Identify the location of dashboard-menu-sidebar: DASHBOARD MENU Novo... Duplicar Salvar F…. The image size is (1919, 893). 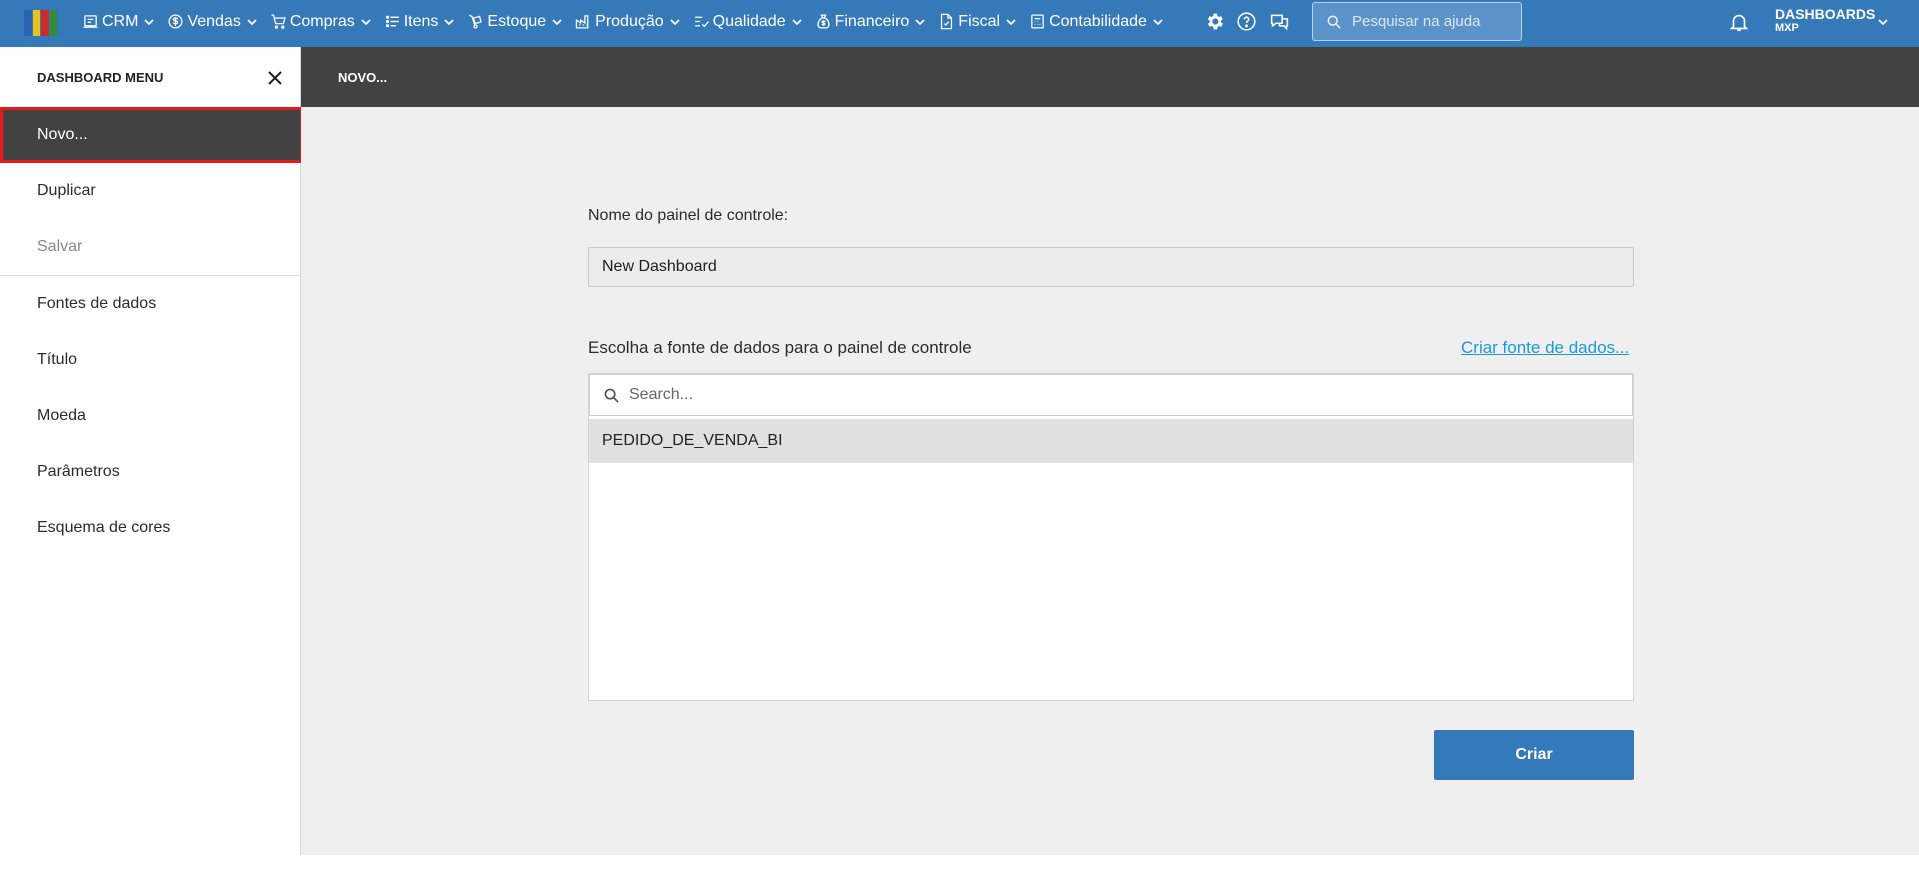
(151, 451).